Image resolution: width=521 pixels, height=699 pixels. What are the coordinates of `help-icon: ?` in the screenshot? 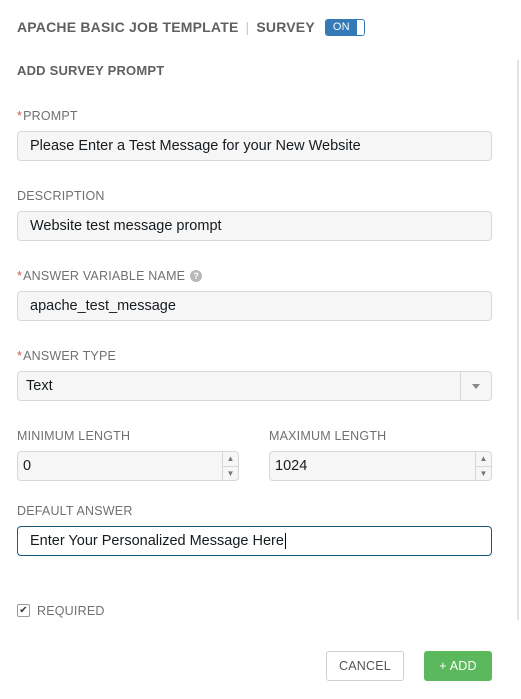 It's located at (196, 276).